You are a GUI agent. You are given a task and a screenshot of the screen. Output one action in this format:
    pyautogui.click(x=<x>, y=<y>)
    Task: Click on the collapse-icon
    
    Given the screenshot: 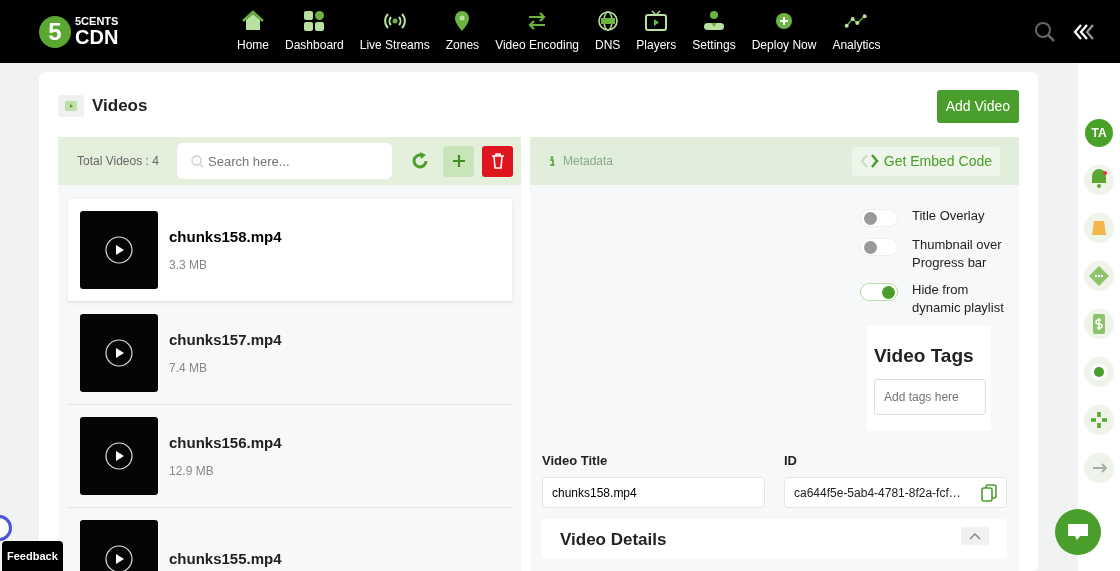 What is the action you would take?
    pyautogui.click(x=1084, y=31)
    